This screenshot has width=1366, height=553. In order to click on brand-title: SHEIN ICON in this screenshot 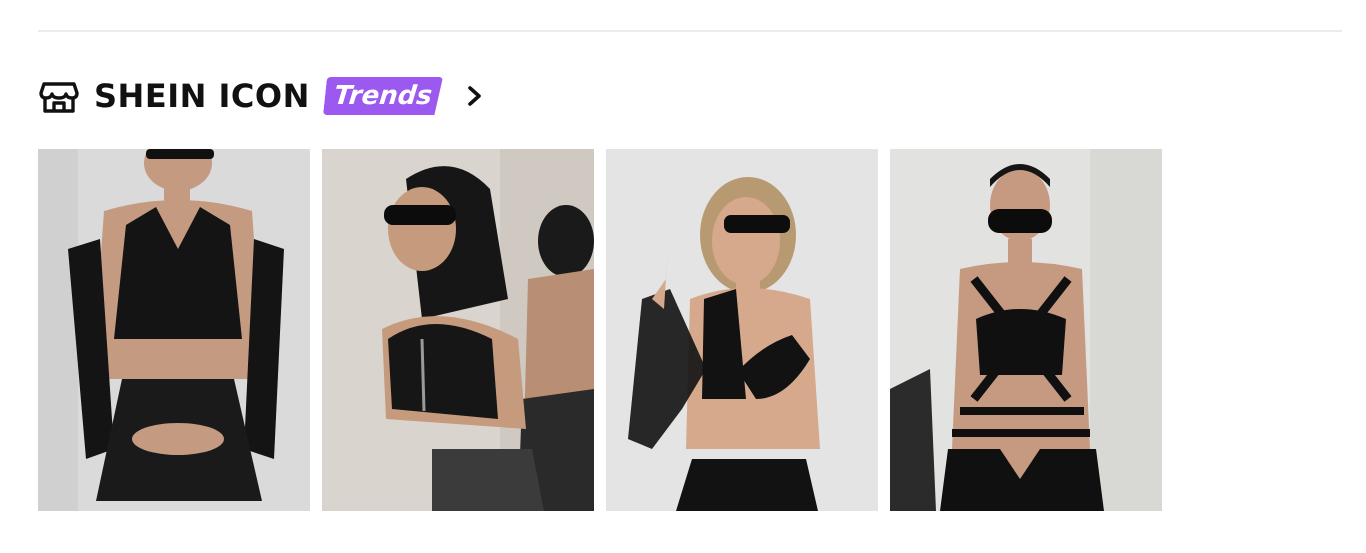, I will do `click(202, 96)`.